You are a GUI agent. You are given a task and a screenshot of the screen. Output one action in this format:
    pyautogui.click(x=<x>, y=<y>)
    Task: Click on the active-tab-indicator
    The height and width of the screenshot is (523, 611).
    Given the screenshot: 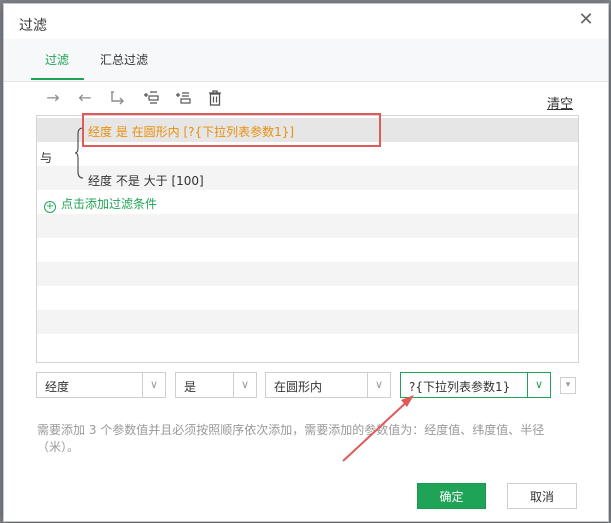 What is the action you would take?
    pyautogui.click(x=57, y=79)
    